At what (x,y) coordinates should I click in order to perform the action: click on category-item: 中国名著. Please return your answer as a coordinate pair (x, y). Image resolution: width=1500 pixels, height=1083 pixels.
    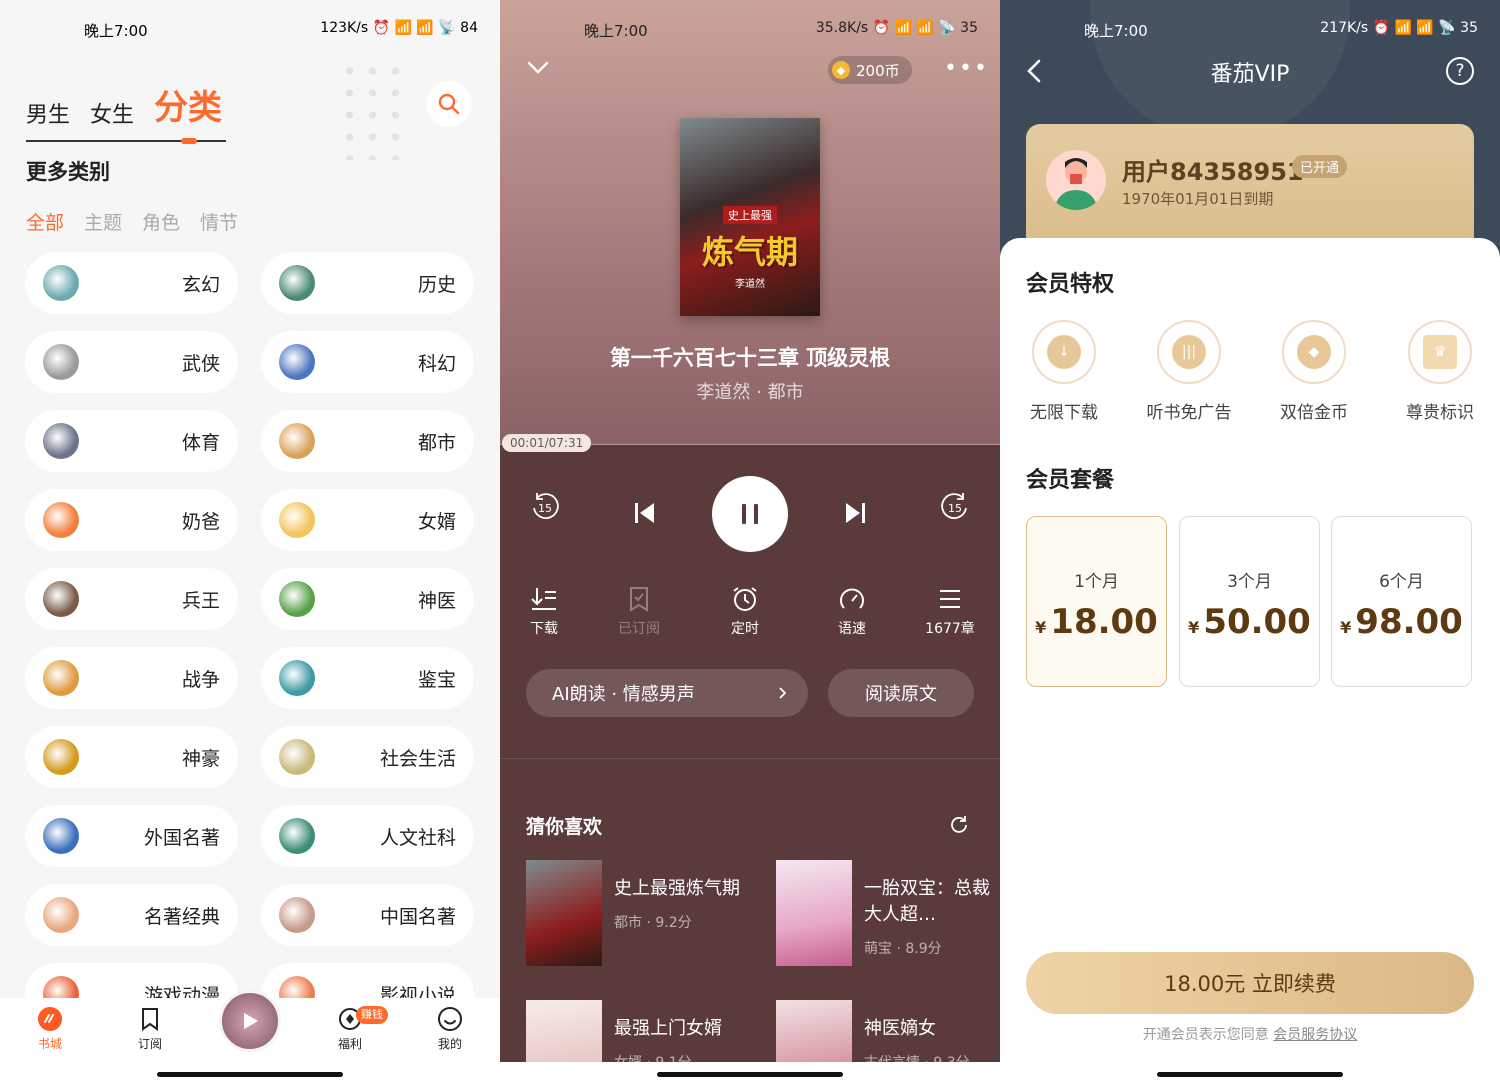
    Looking at the image, I should click on (367, 915).